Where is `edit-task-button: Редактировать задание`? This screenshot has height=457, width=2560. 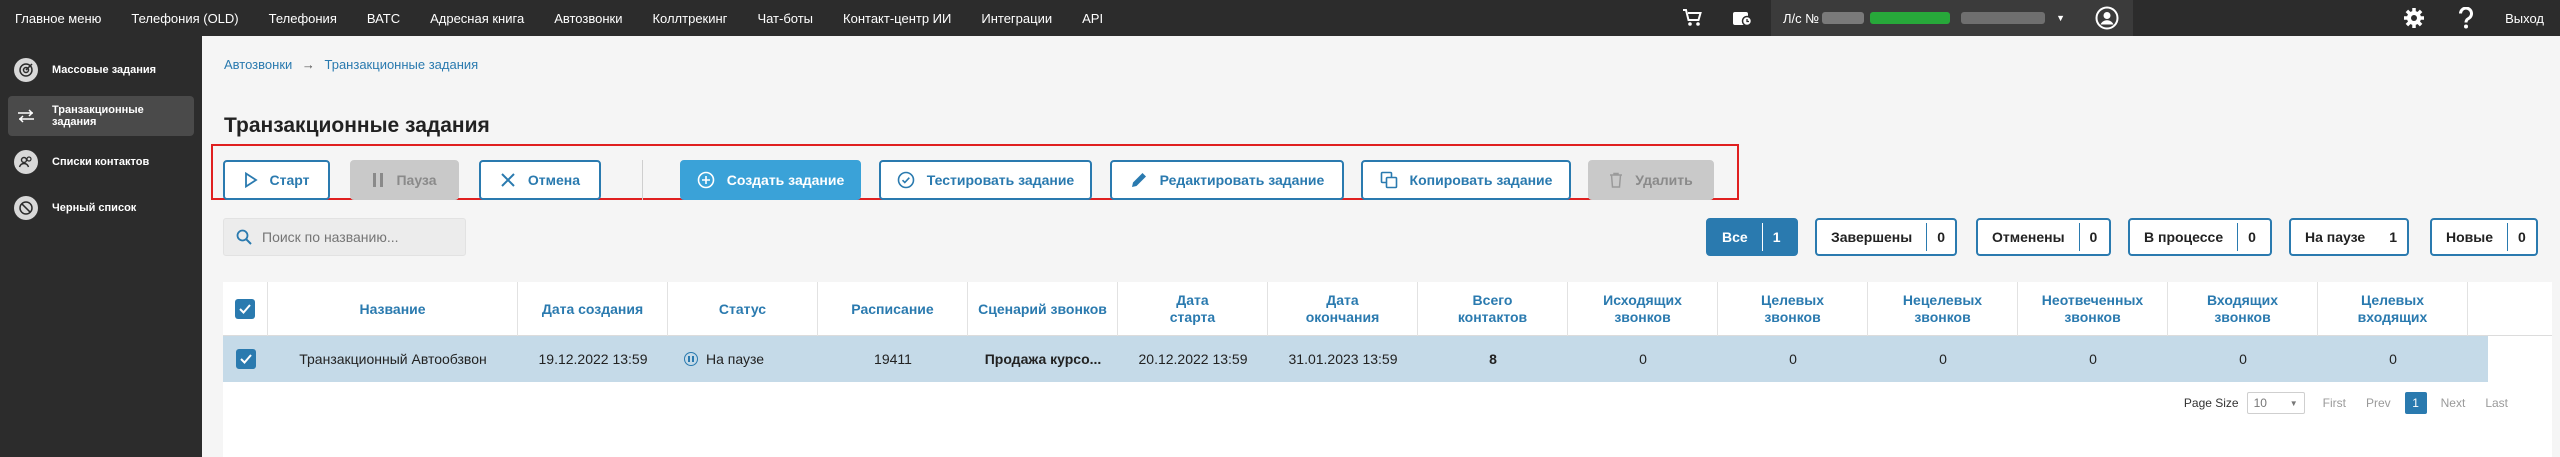
edit-task-button: Редактировать задание is located at coordinates (1227, 180).